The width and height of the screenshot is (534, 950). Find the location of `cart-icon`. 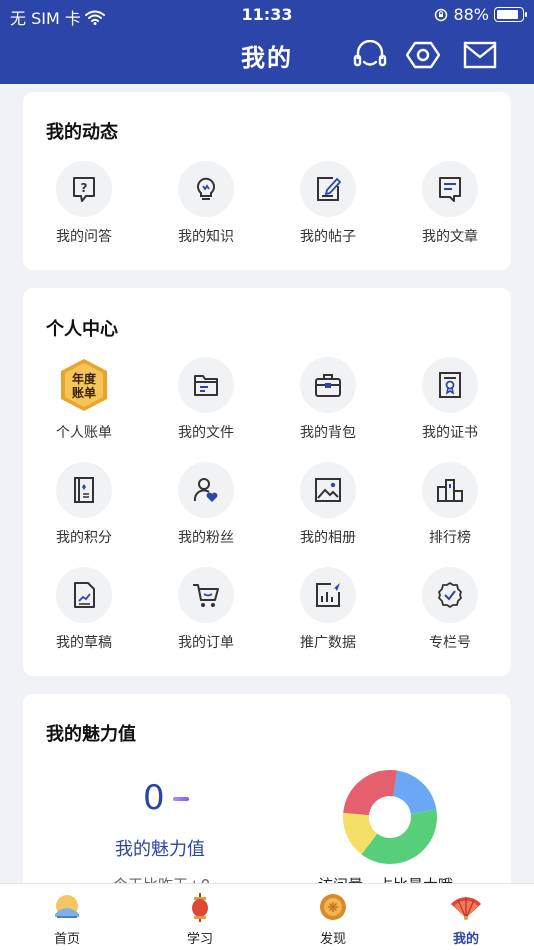

cart-icon is located at coordinates (206, 595).